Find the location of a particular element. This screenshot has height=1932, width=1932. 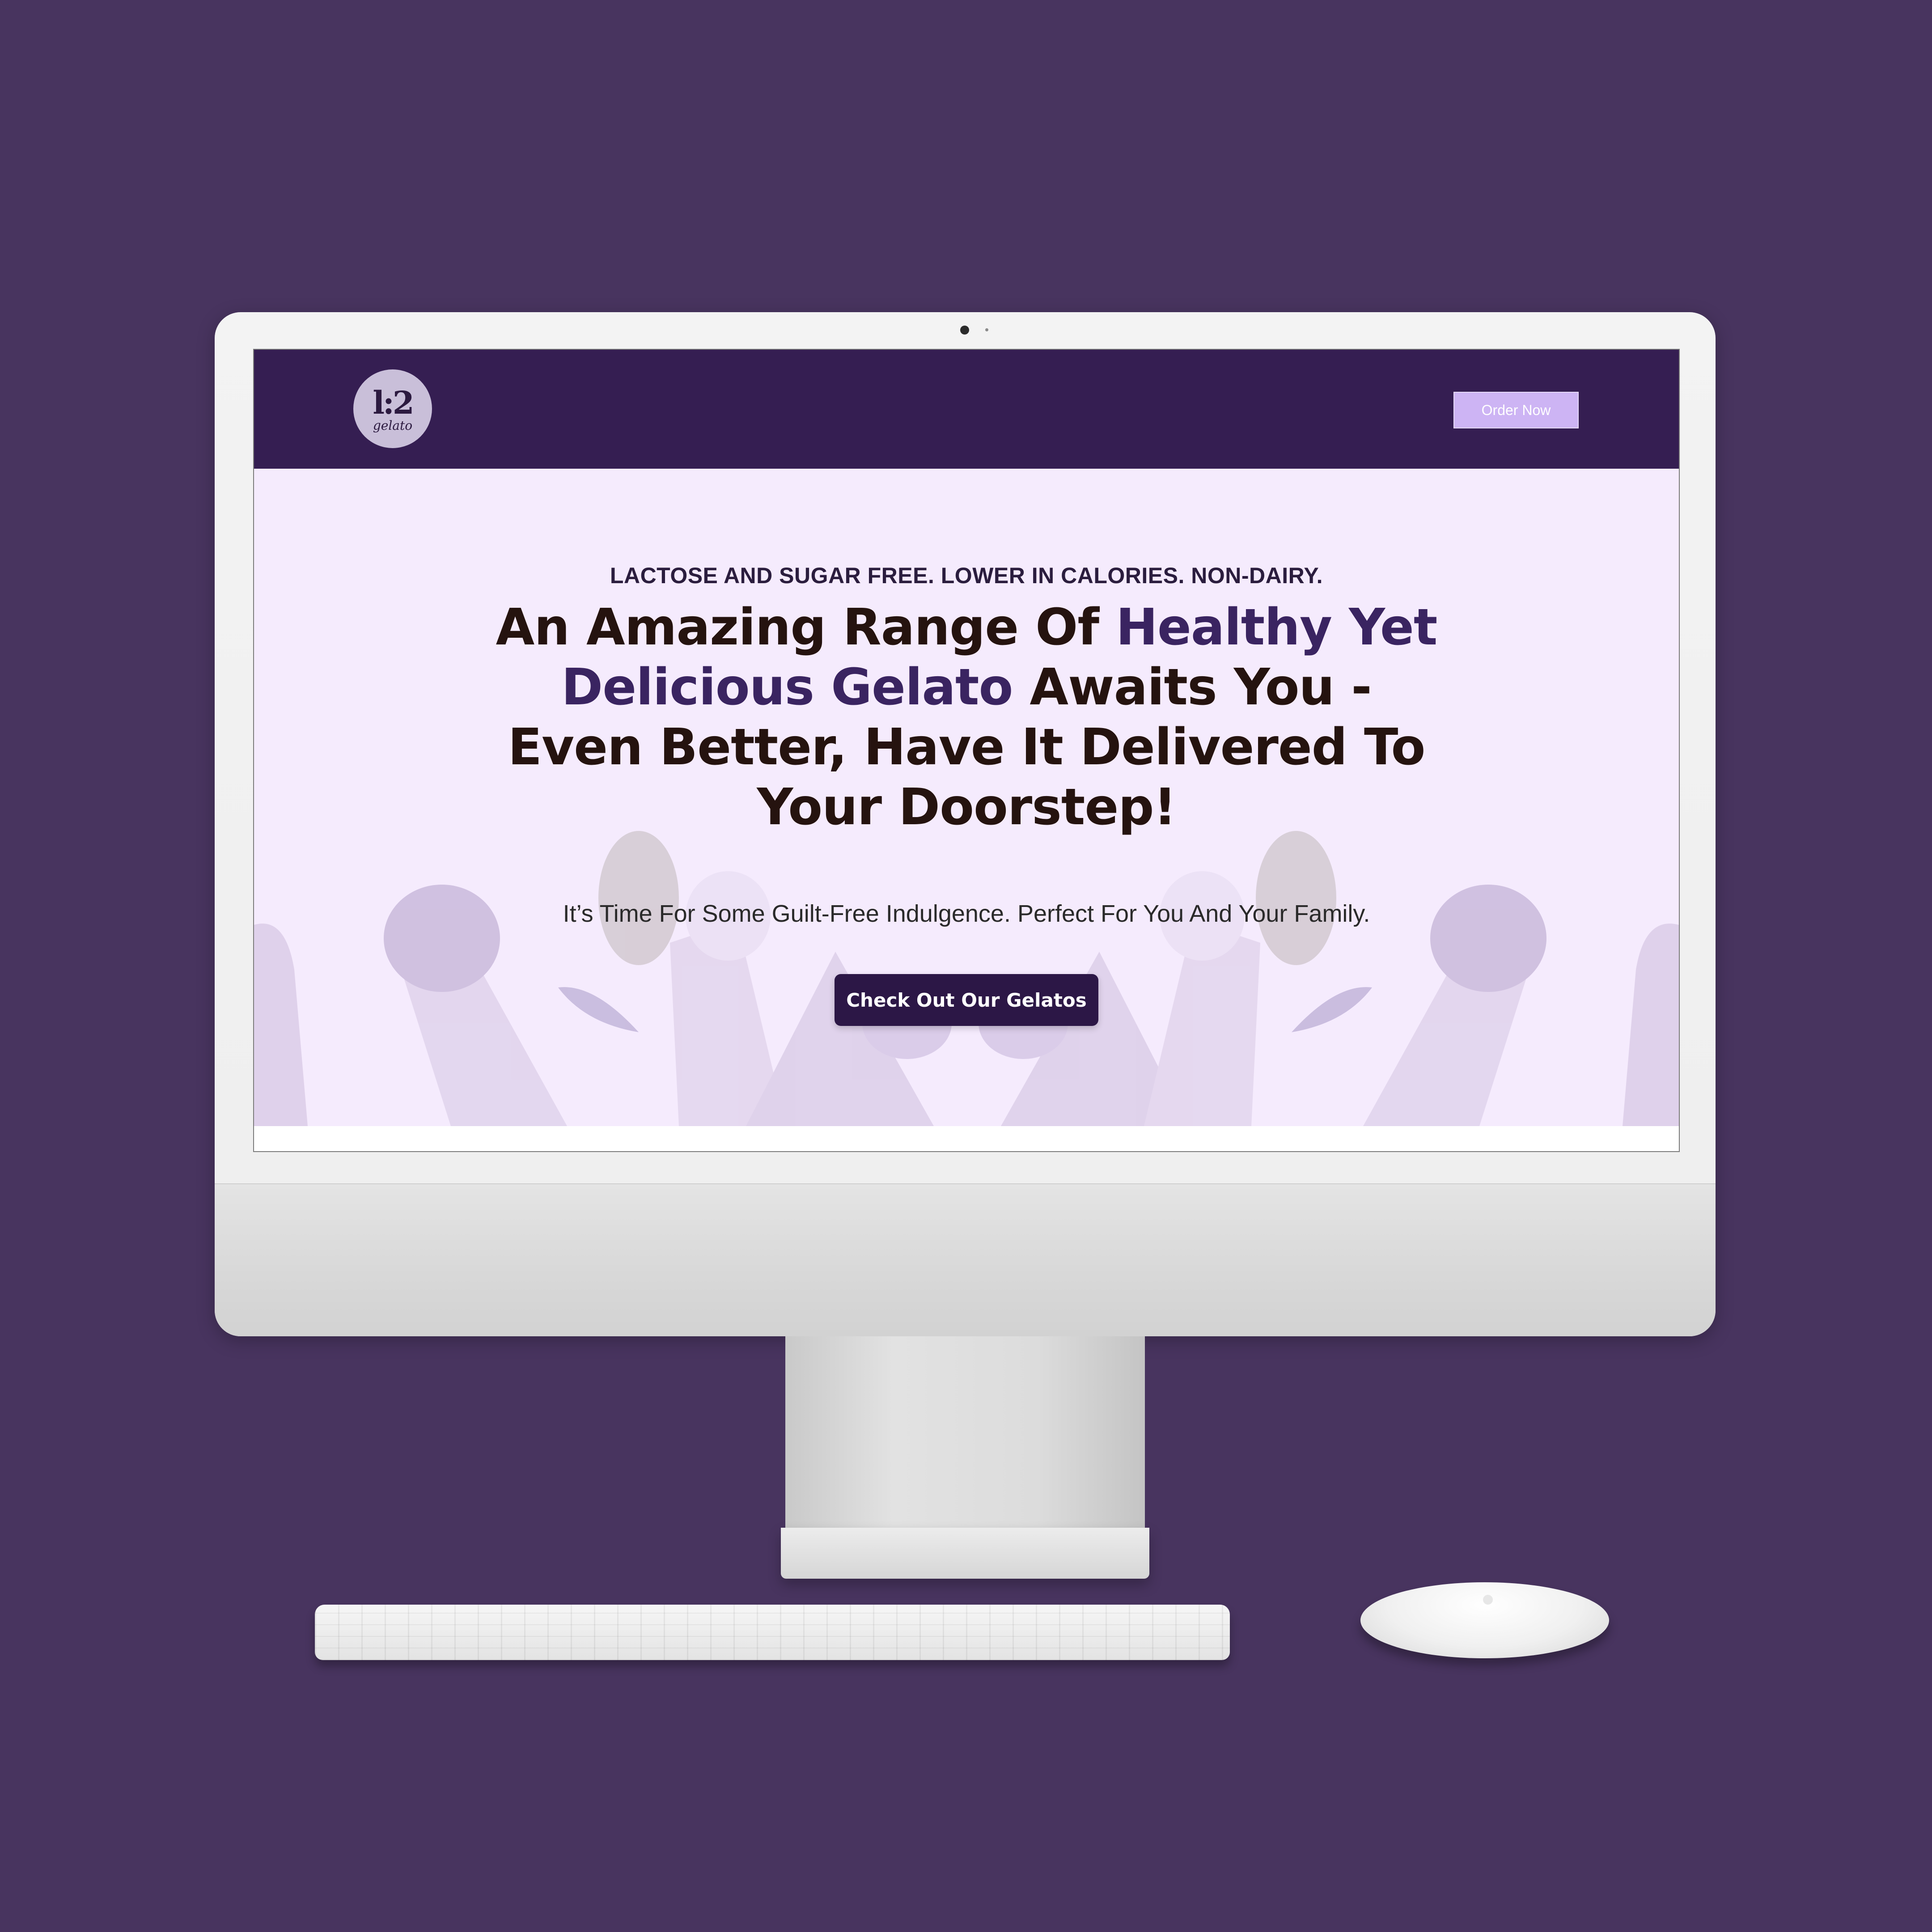

logo-mark: l:2 is located at coordinates (393, 402).